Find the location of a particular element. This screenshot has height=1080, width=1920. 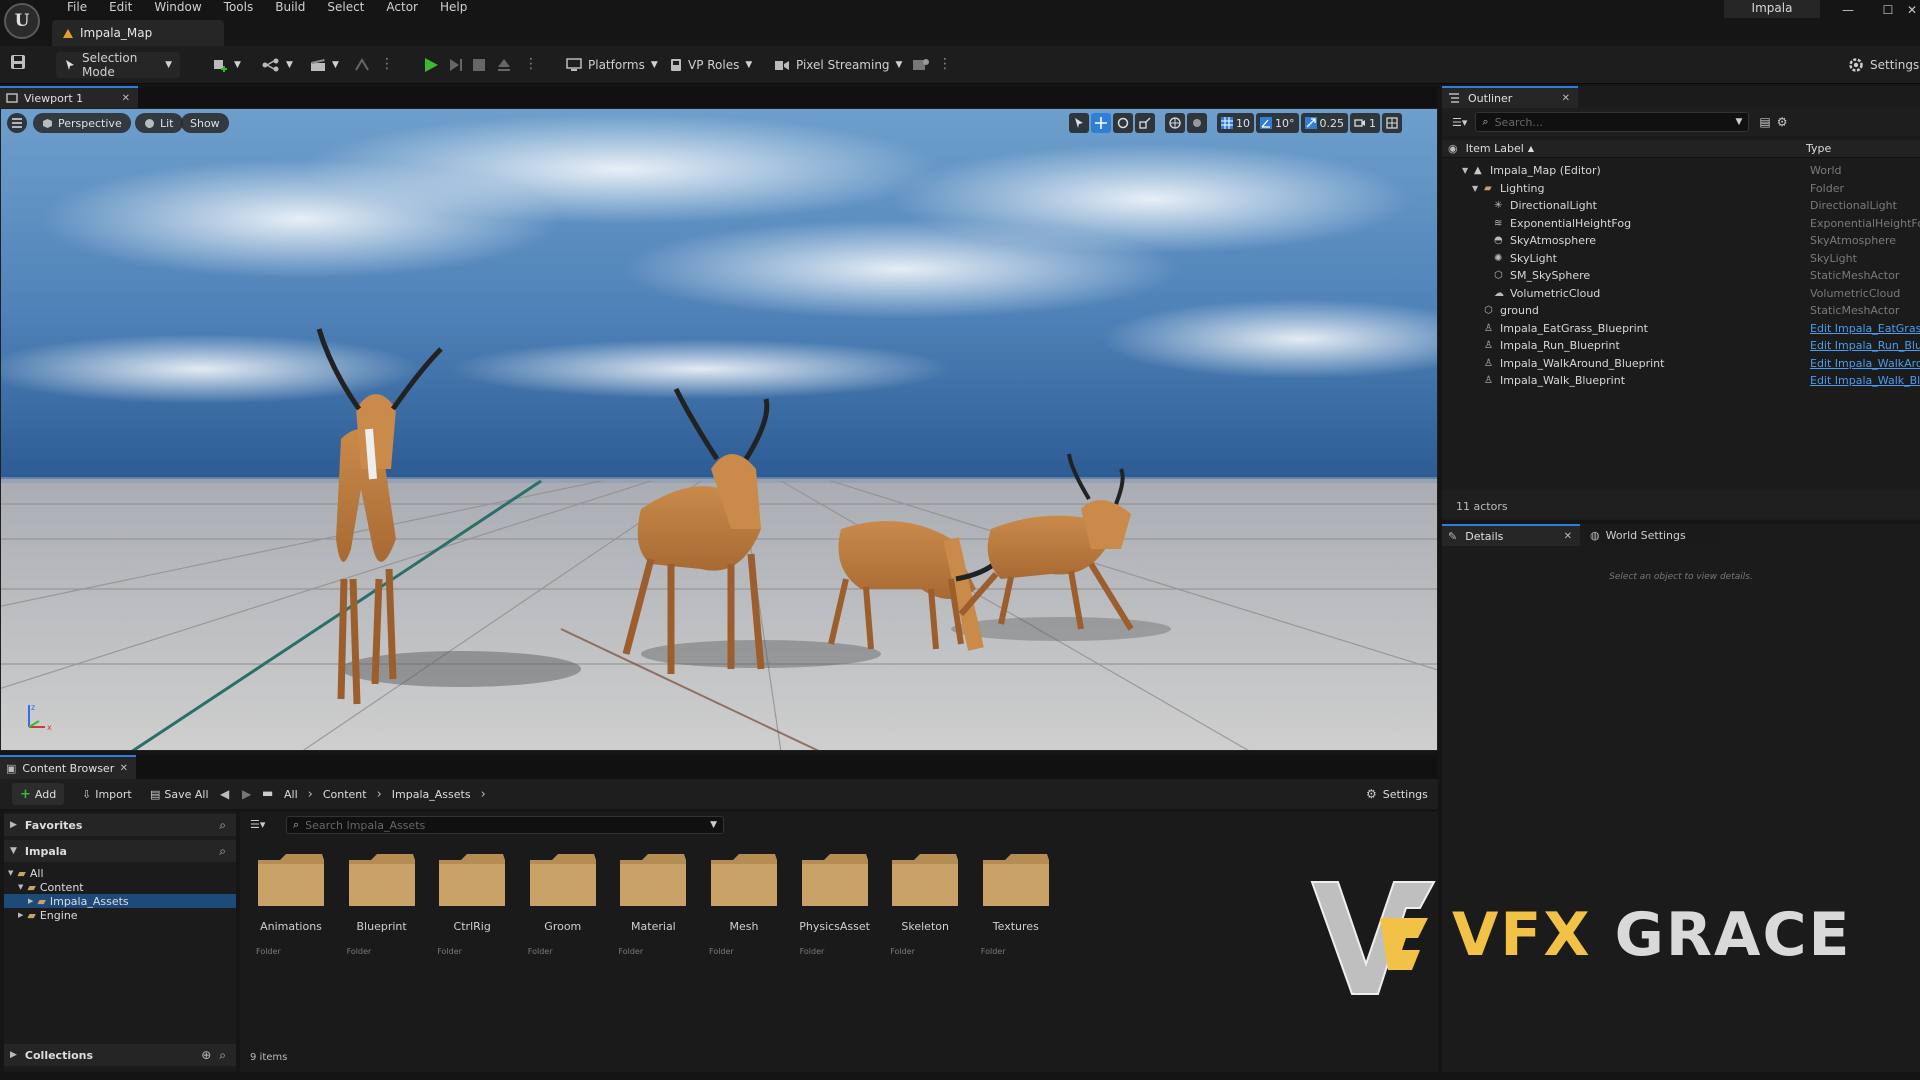

item-label-column: Item Label is located at coordinates (1495, 148).